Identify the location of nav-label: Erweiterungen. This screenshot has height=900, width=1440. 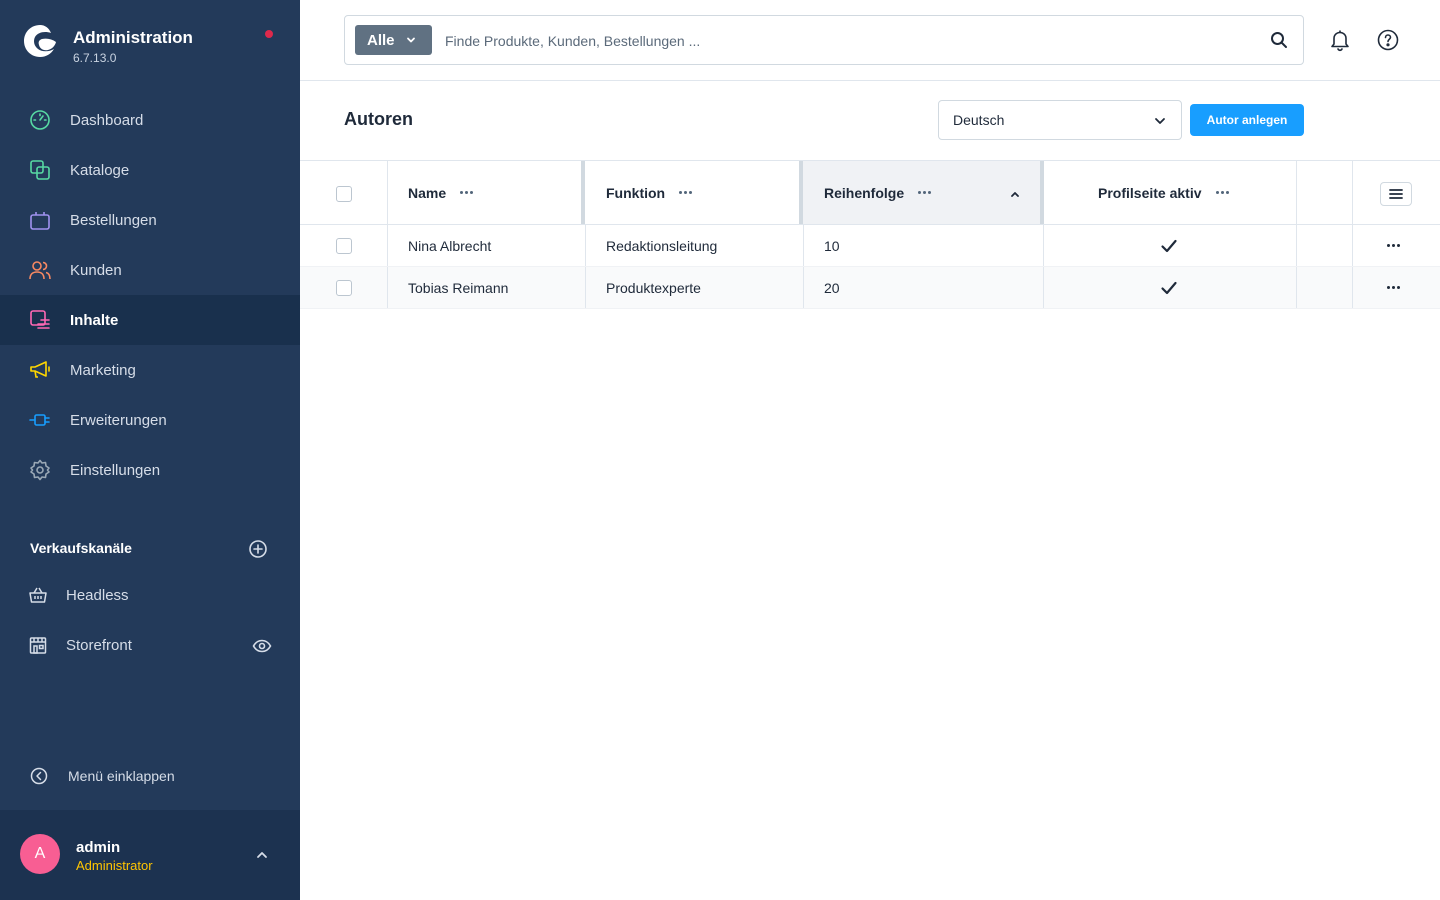
(118, 420).